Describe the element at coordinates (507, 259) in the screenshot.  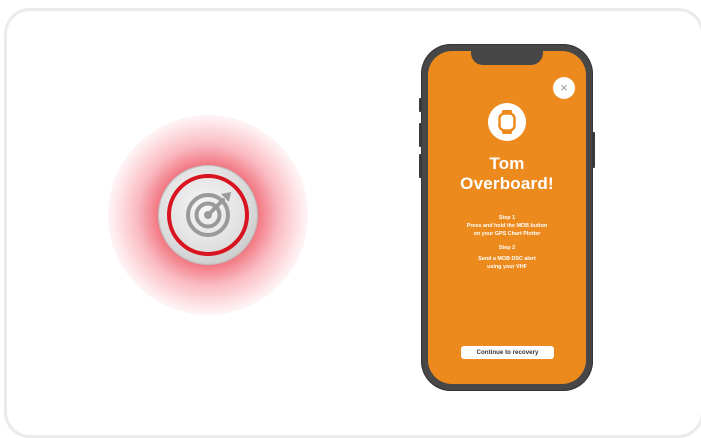
I see `step2-line1: Send a MOB DSC alert` at that location.